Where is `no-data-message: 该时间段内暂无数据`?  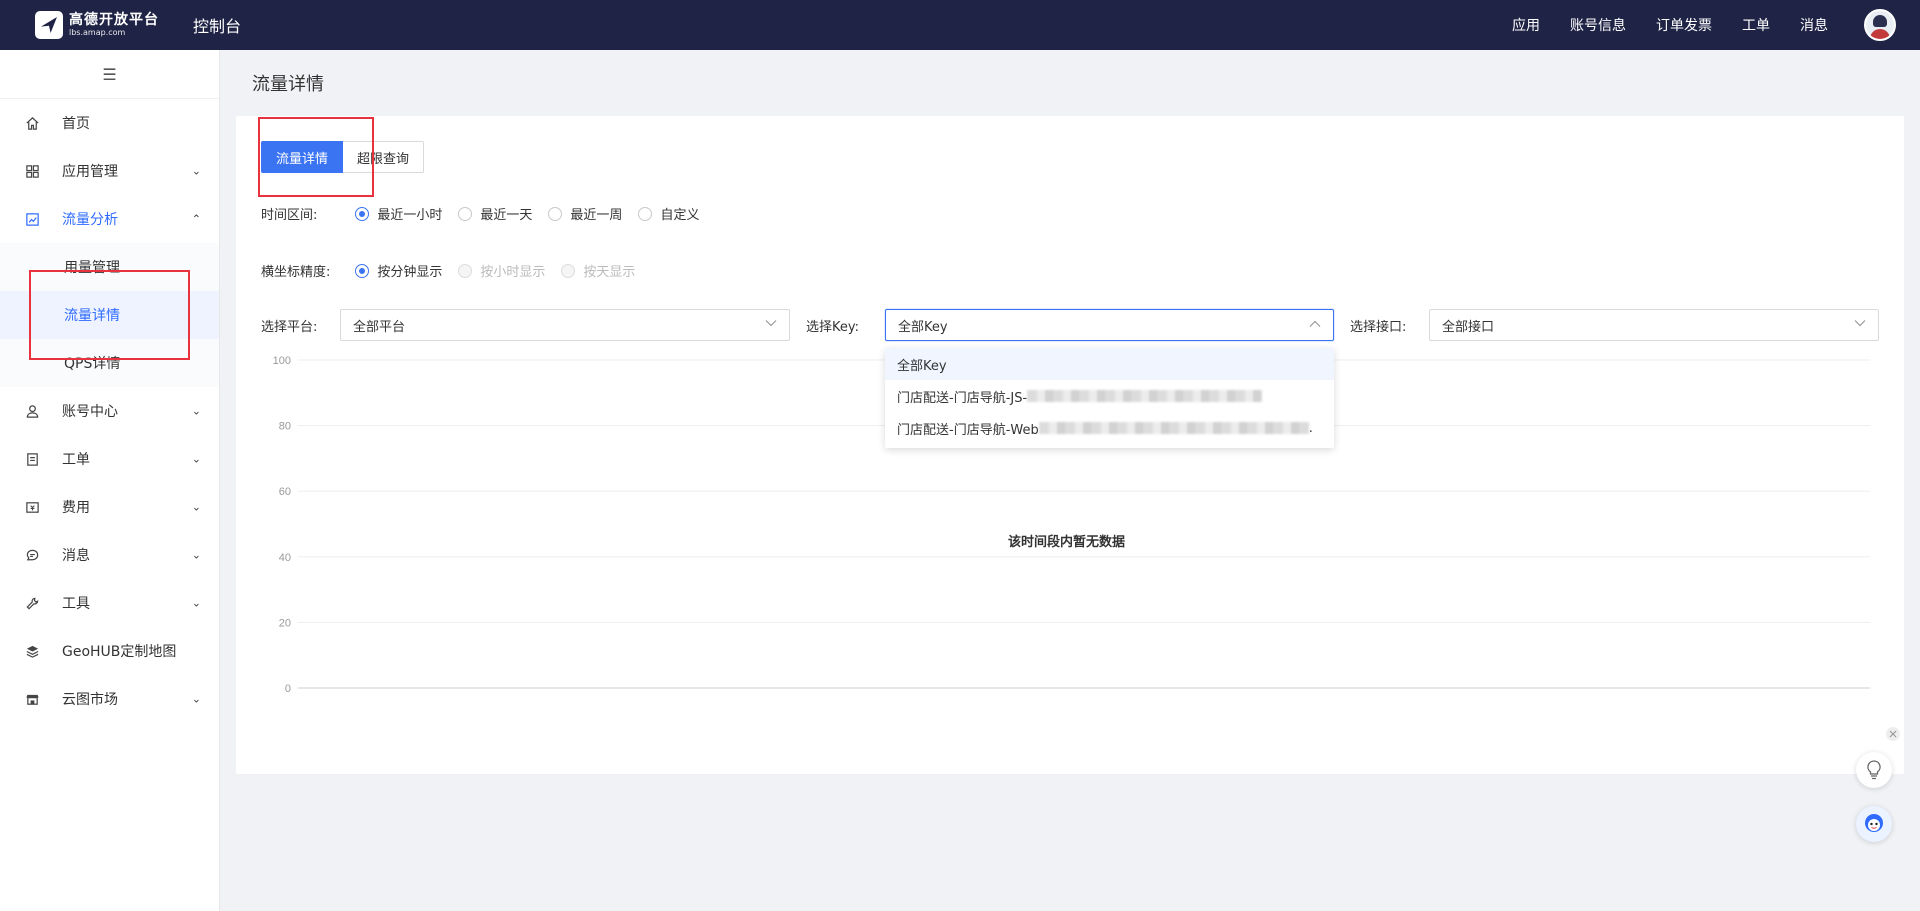
no-data-message: 该时间段内暂无数据 is located at coordinates (1067, 542).